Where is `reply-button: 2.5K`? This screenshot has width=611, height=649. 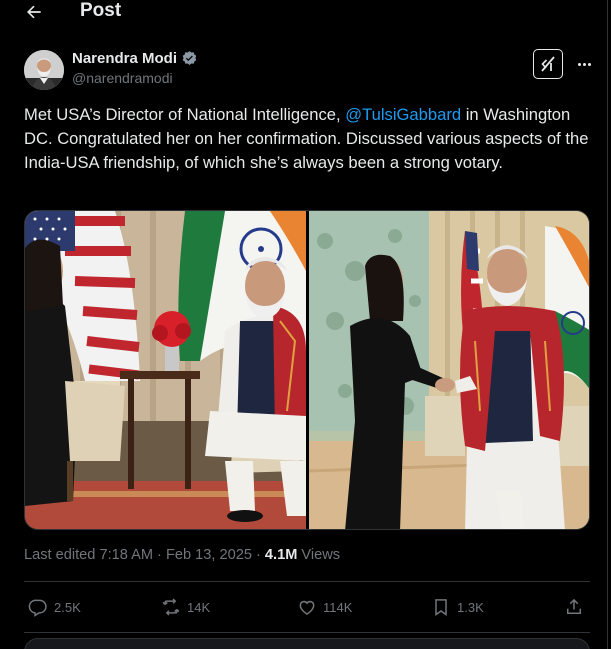 reply-button: 2.5K is located at coordinates (54, 607).